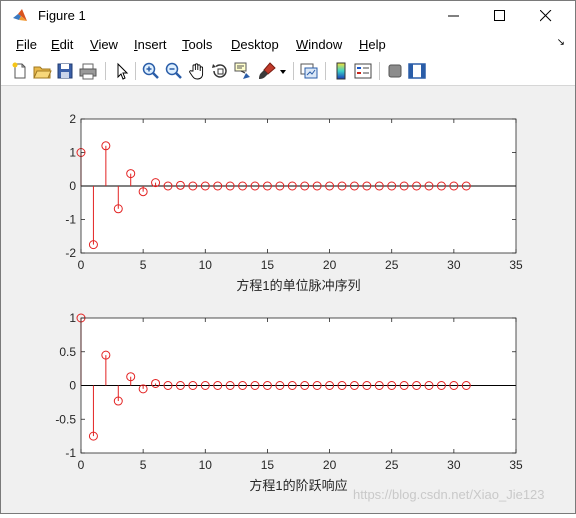 This screenshot has width=576, height=518. Describe the element at coordinates (288, 44) in the screenshot. I see `menu-bar: File Edit View Insert Tools Desktop Window Help` at that location.